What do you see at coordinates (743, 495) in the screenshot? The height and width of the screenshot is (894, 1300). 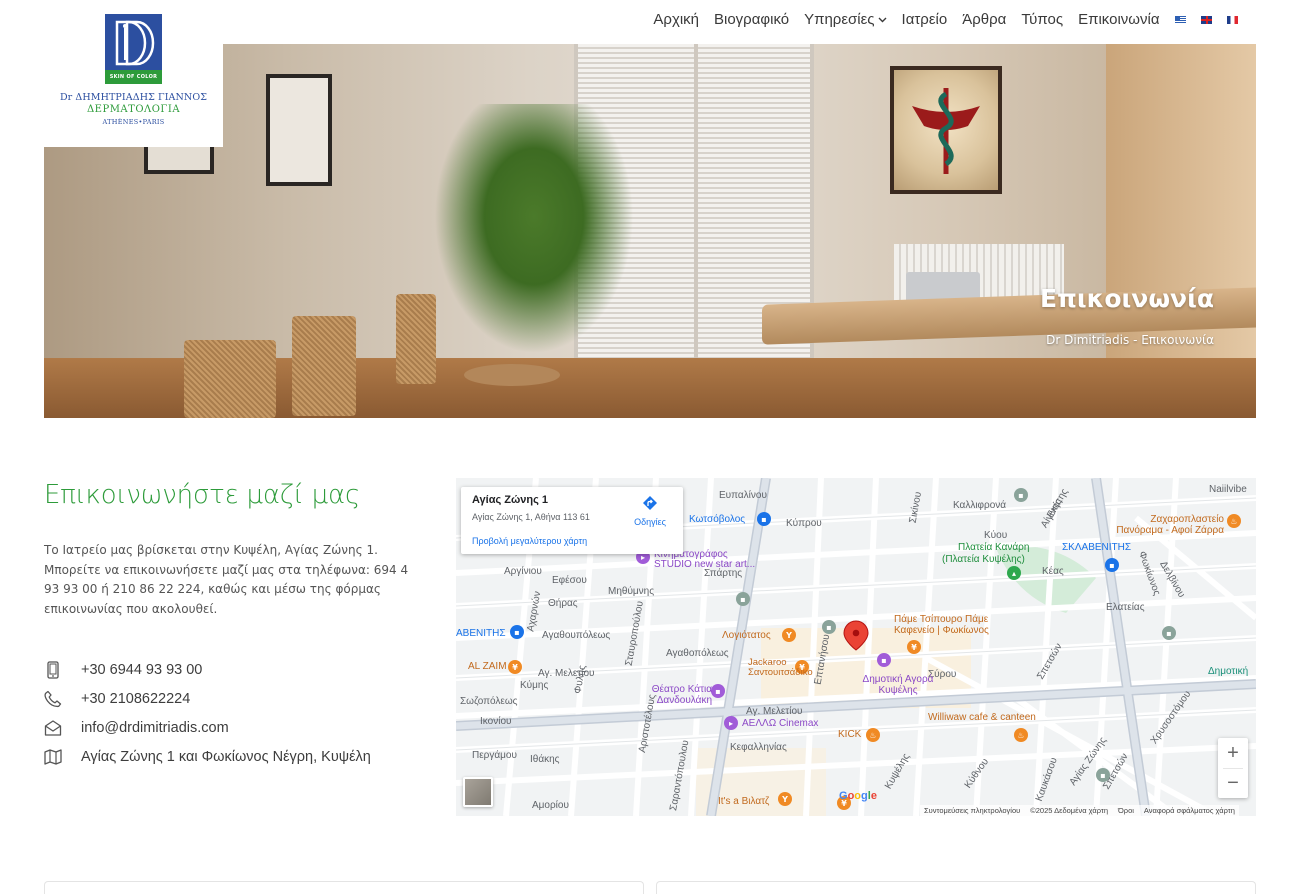 I see `map-street-label: Ευπαλίνου` at bounding box center [743, 495].